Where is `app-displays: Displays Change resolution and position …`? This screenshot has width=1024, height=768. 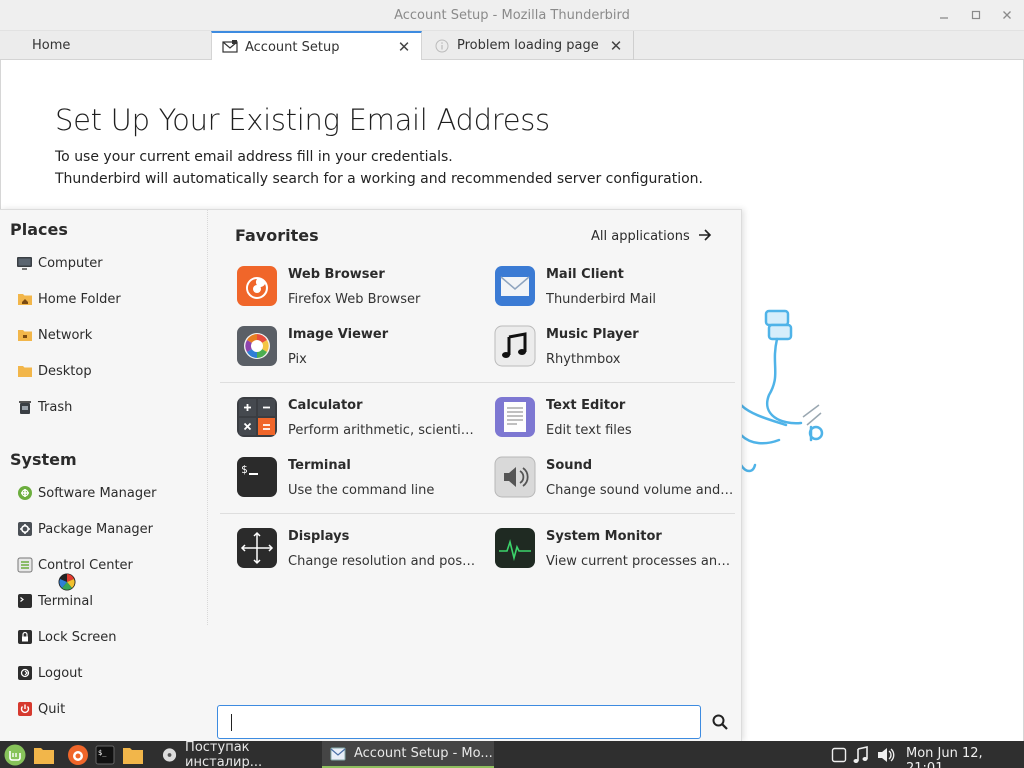
app-displays: Displays Change resolution and position … is located at coordinates (361, 549).